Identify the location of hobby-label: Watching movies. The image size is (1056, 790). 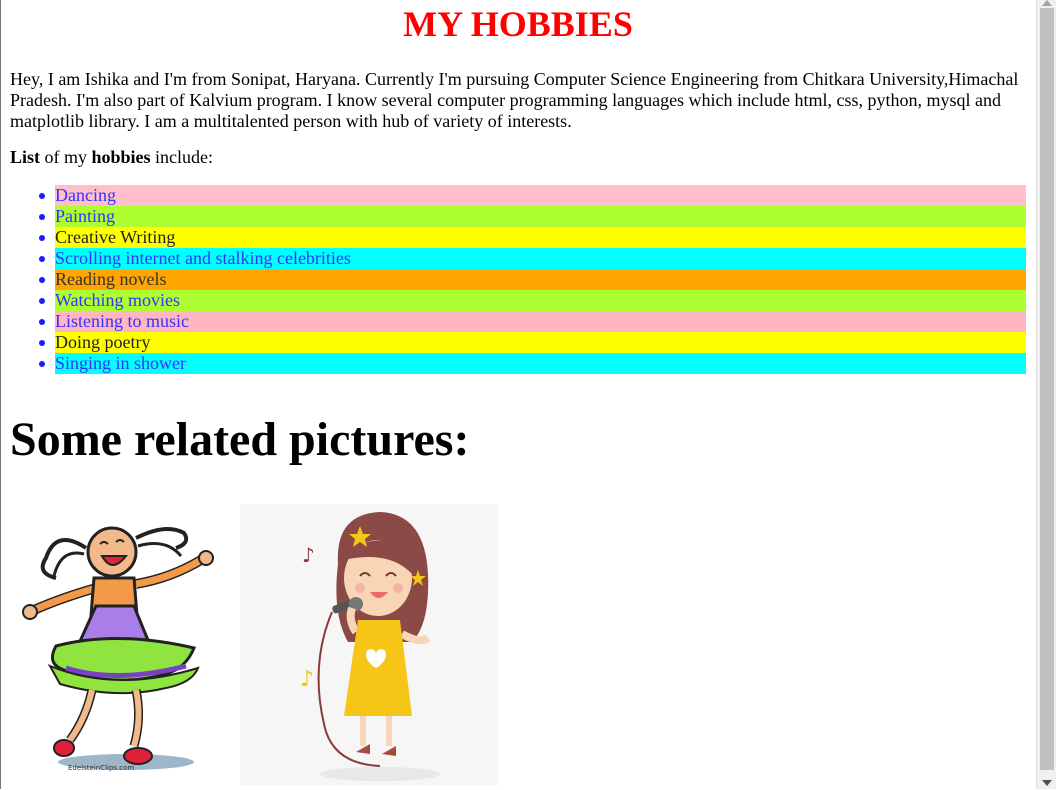
(540, 300).